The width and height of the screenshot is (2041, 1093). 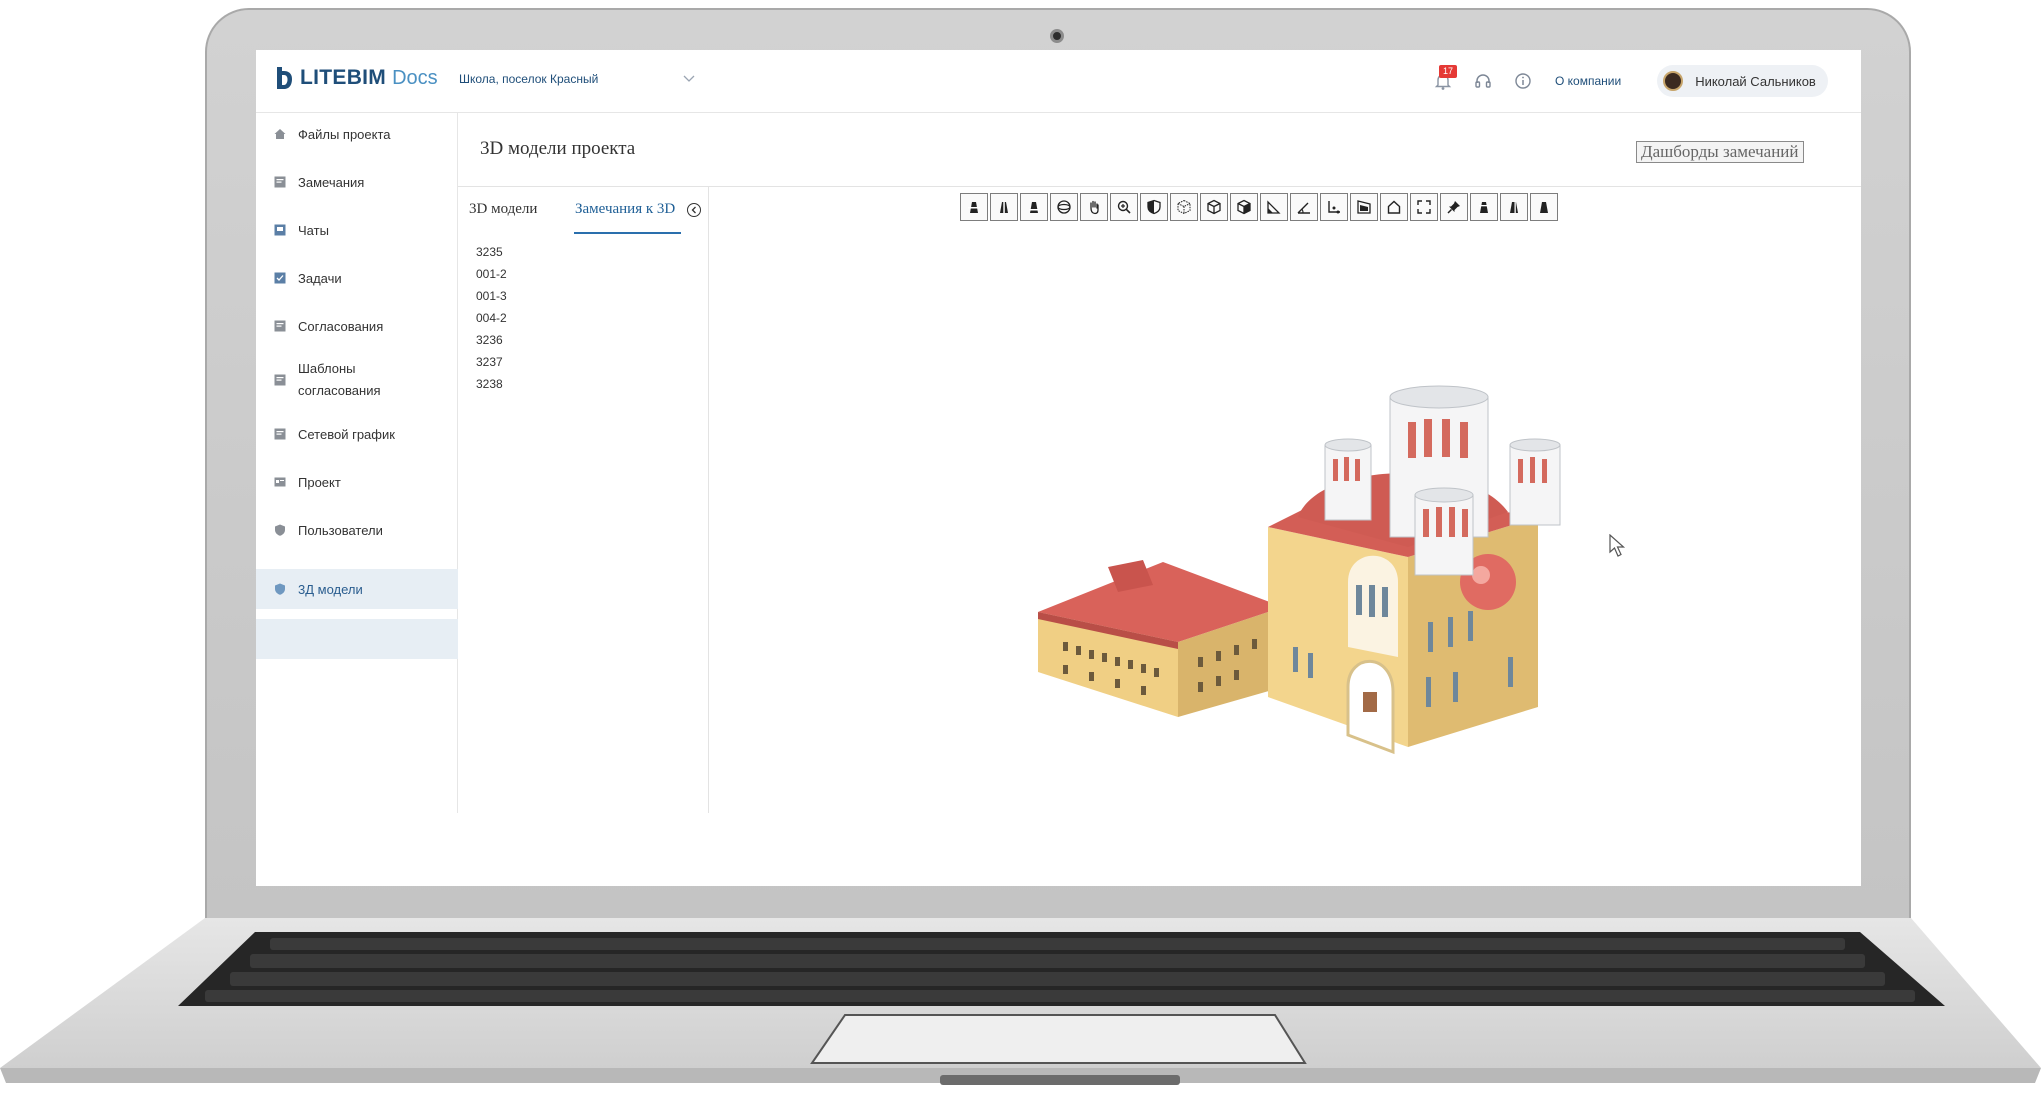 What do you see at coordinates (284, 78) in the screenshot?
I see `logo-icon` at bounding box center [284, 78].